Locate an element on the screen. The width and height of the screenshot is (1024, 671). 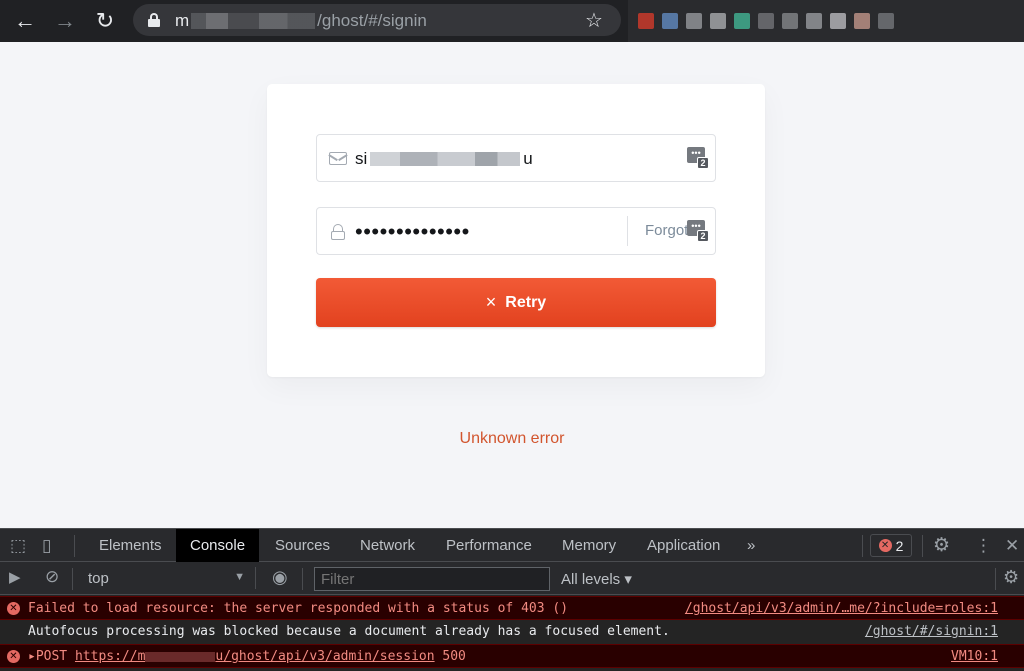
retry-button: × Retry is located at coordinates (516, 302).